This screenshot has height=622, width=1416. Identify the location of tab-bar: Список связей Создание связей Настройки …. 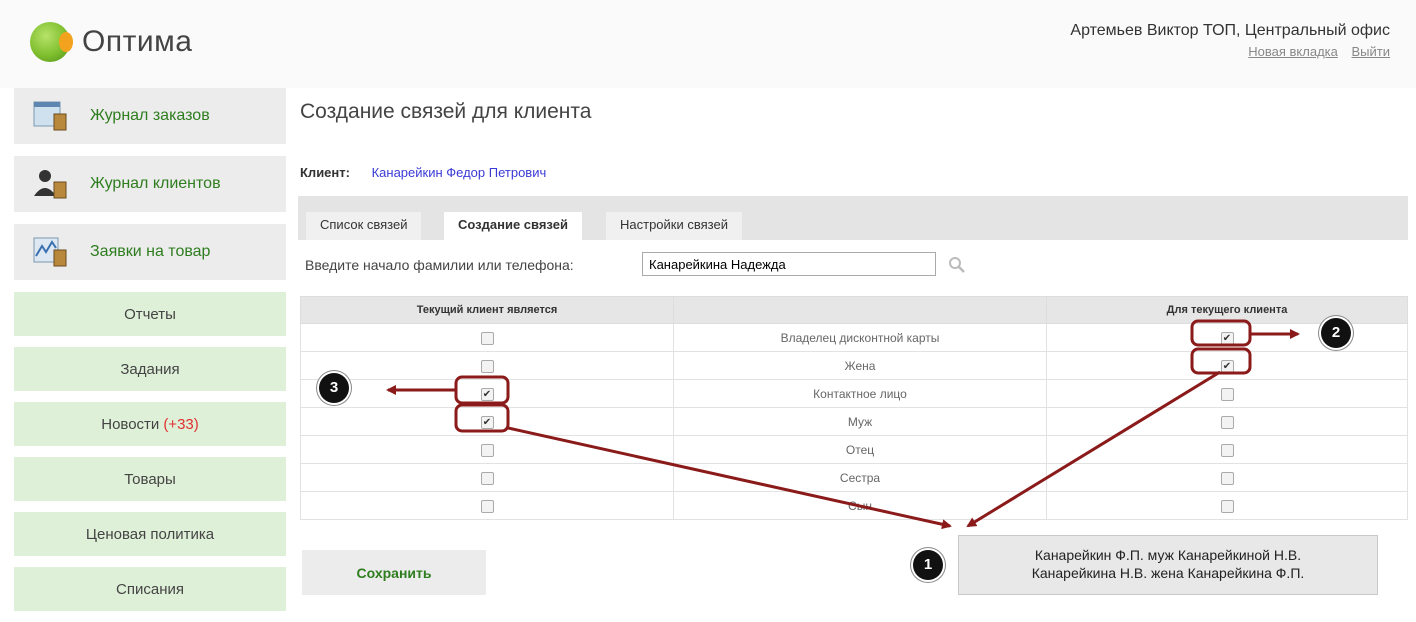
(853, 218).